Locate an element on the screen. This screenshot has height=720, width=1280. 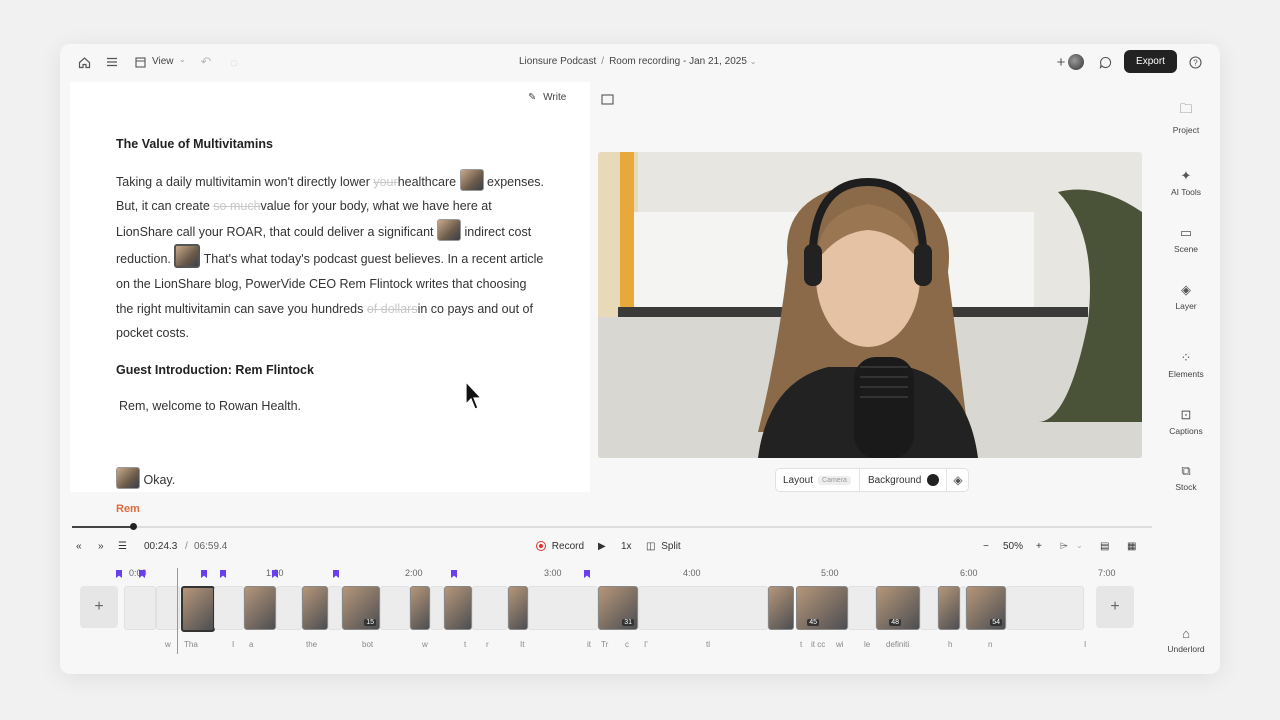
timeline-clip: 31 is located at coordinates (618, 608).